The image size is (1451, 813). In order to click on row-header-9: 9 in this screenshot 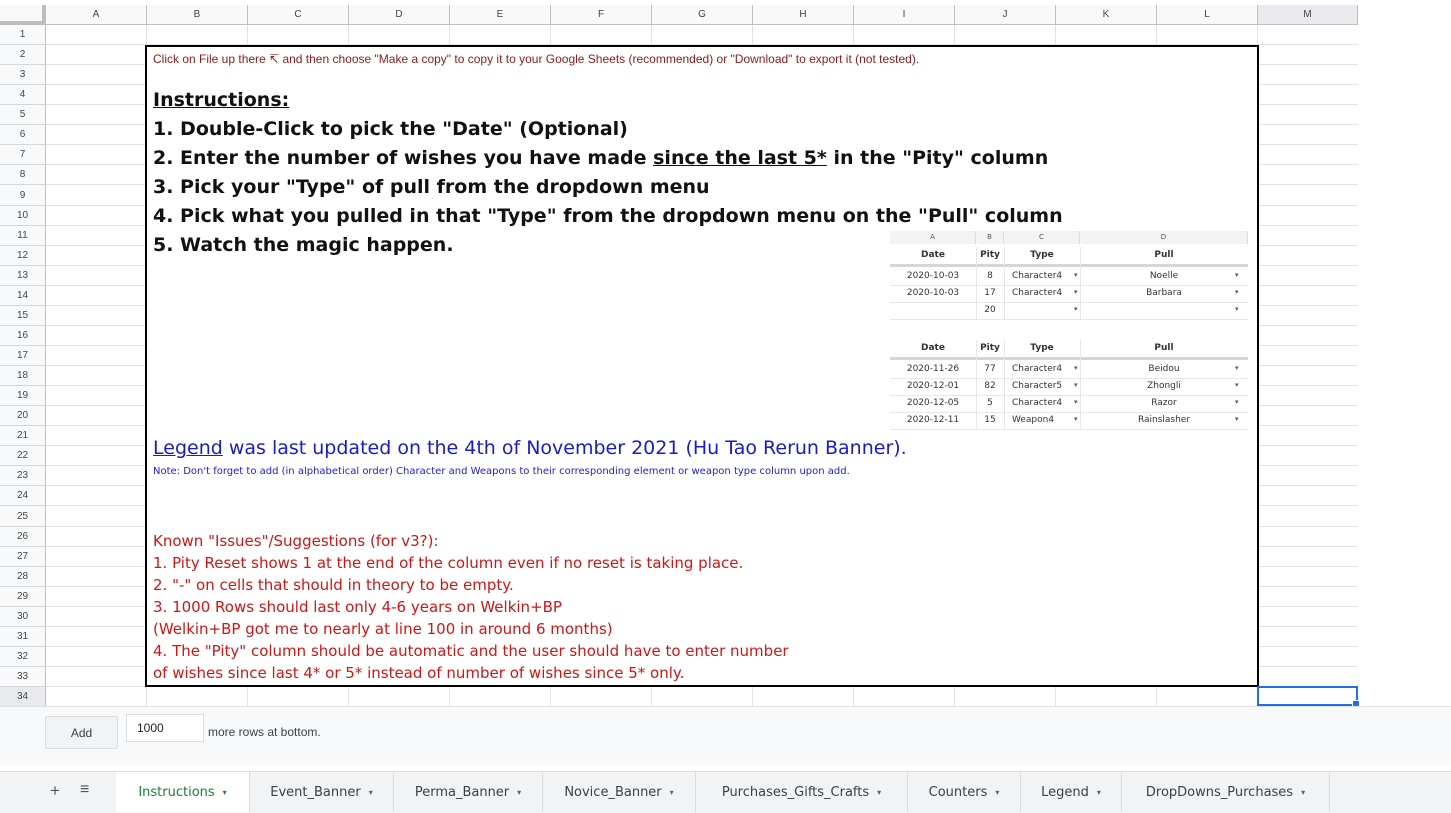, I will do `click(23, 195)`.